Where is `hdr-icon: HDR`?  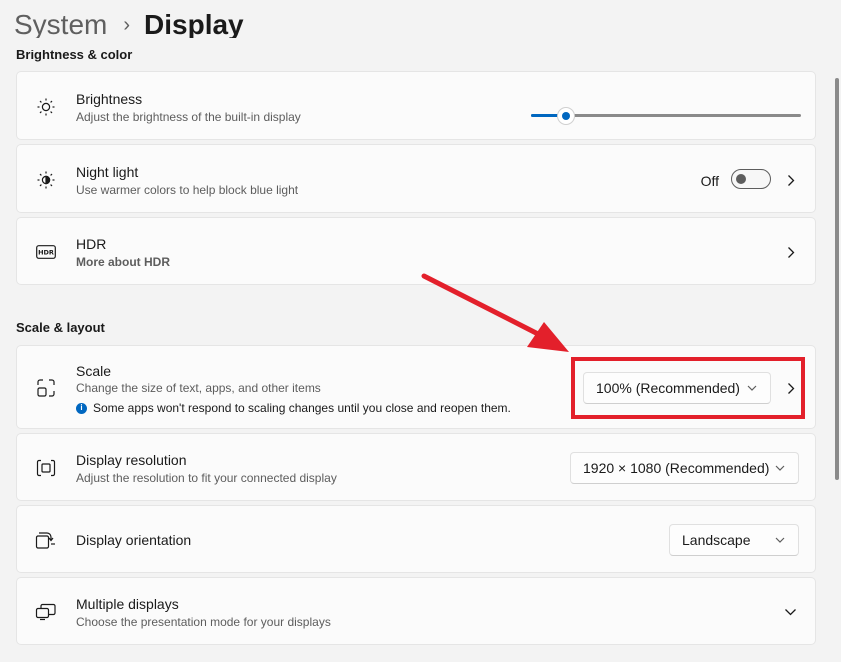
hdr-icon: HDR is located at coordinates (46, 252).